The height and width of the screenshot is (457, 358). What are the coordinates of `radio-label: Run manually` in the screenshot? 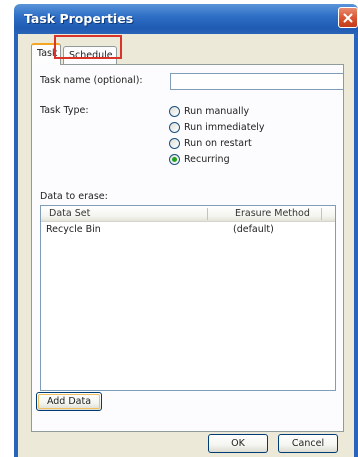 It's located at (217, 111).